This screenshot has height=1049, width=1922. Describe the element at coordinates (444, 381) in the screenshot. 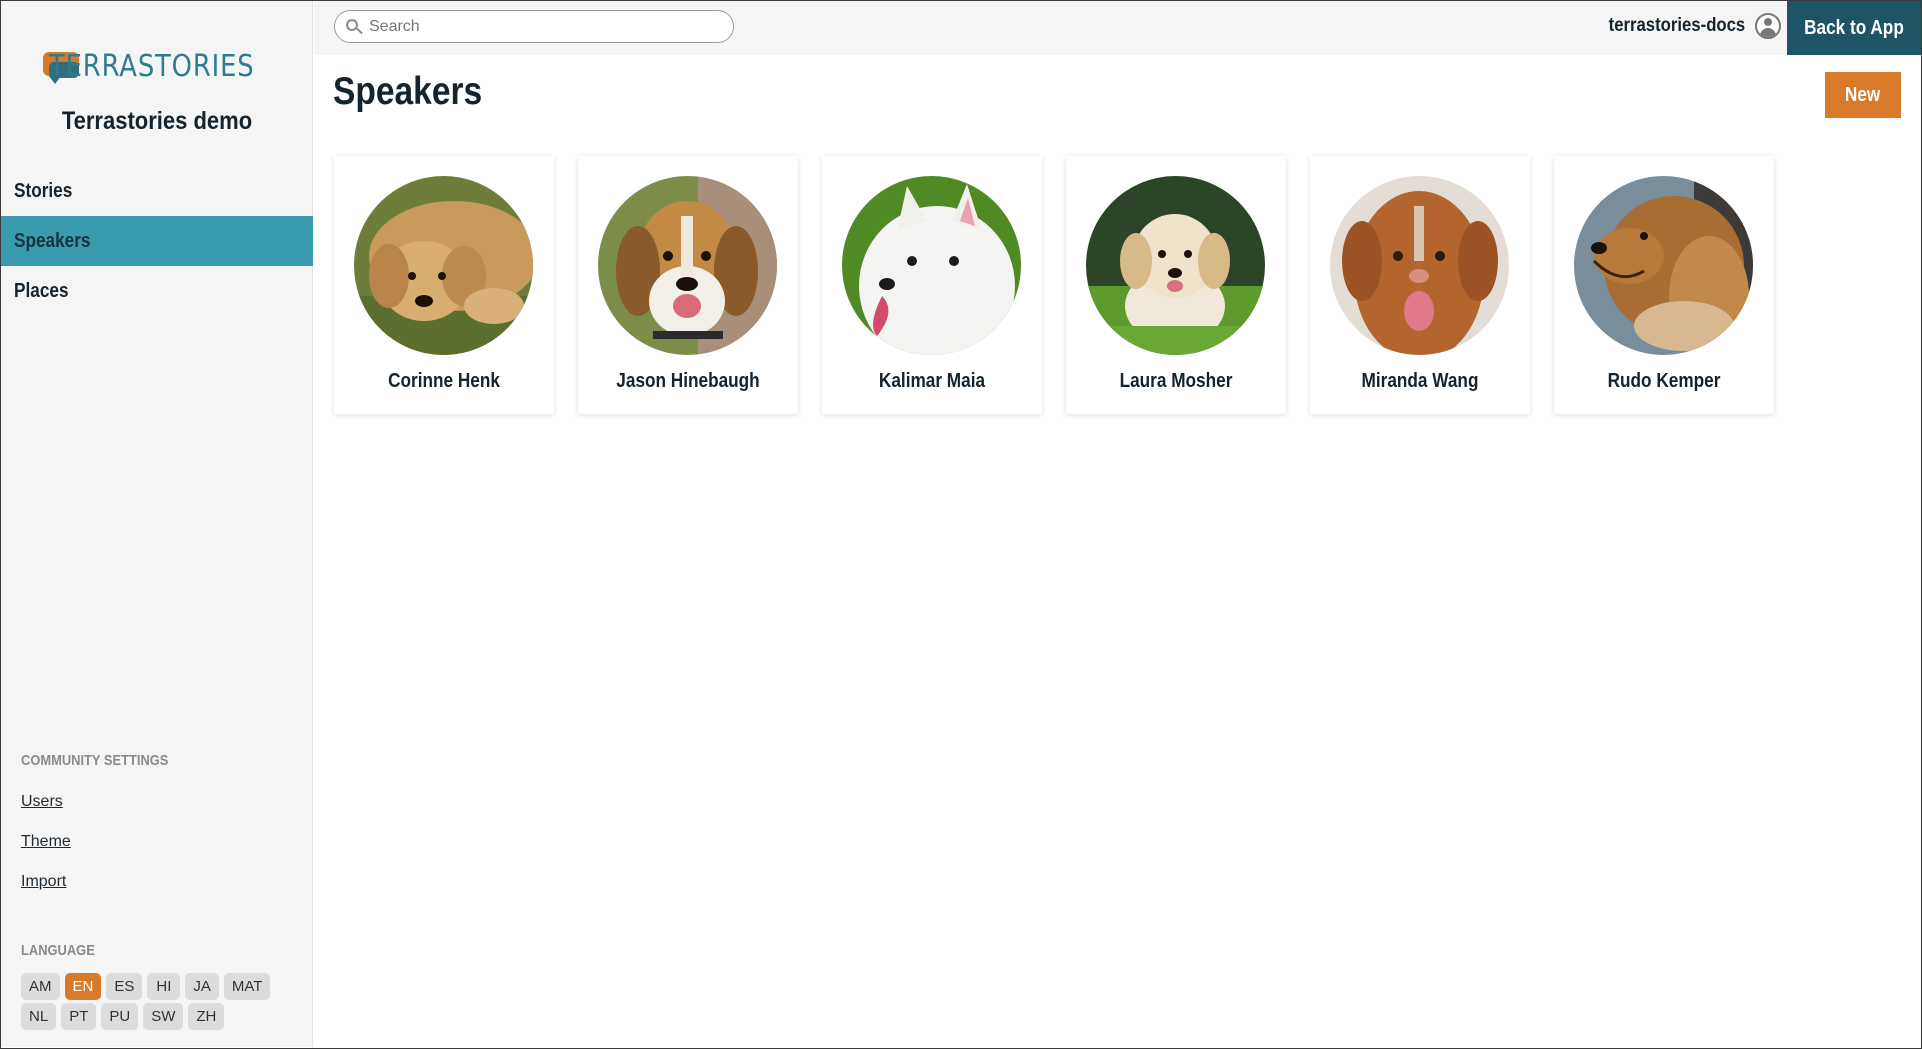

I see `speaker-name: Corinne Henk` at that location.